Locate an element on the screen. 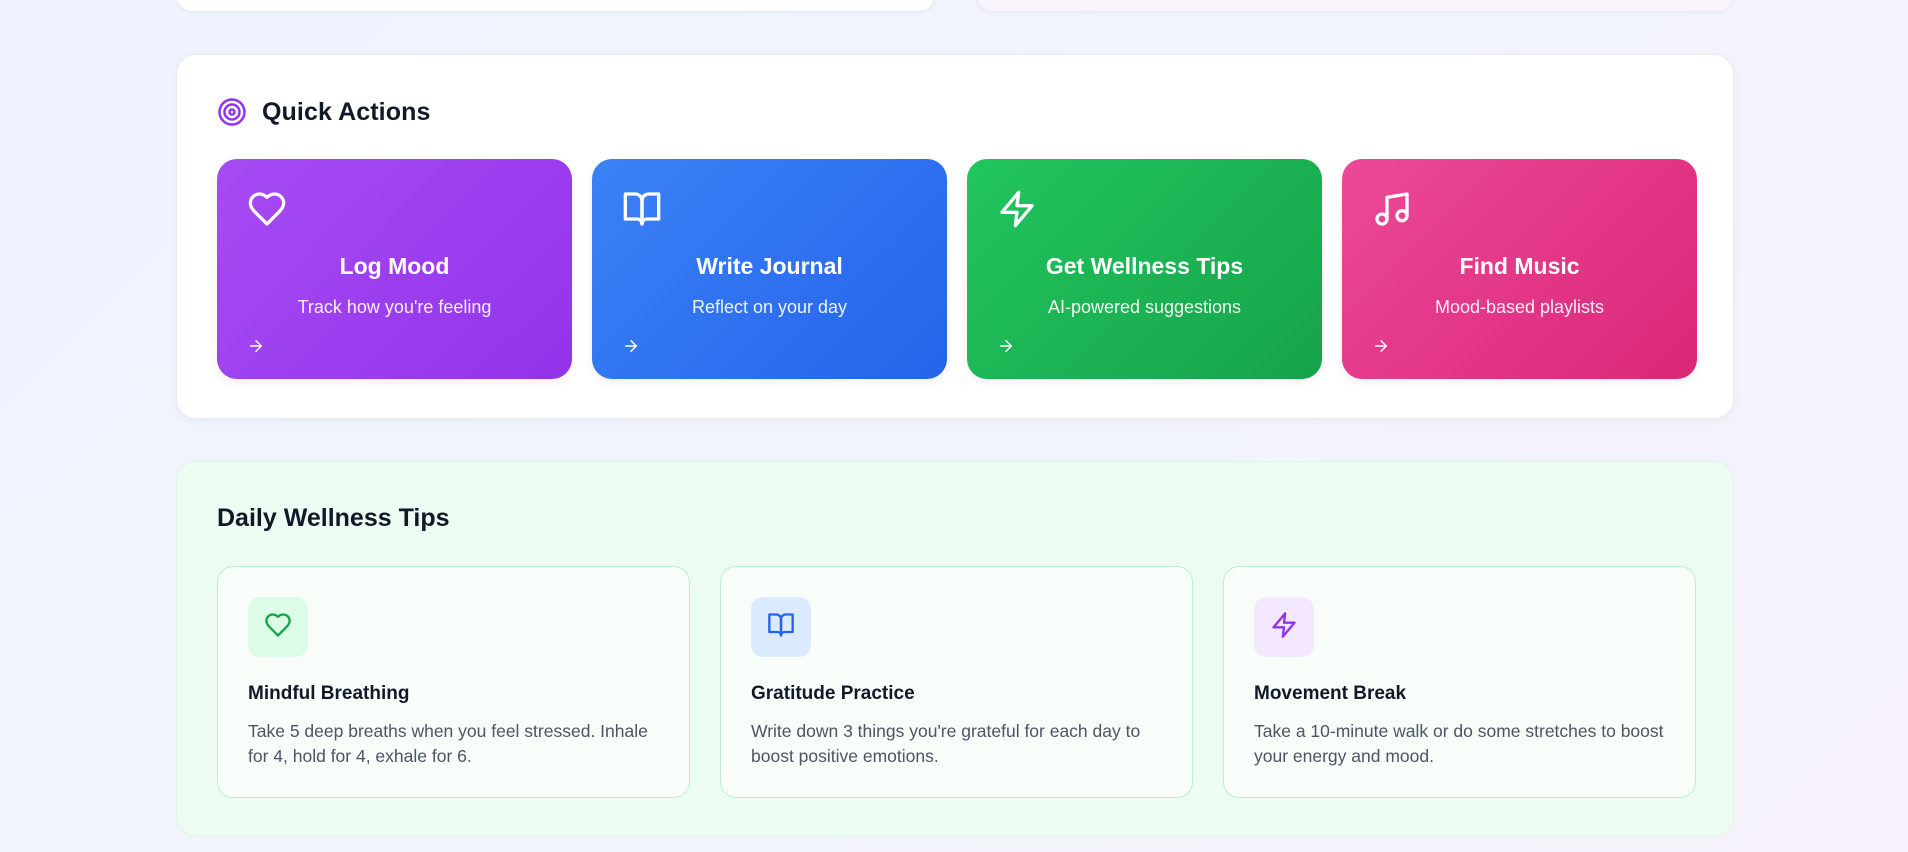 The width and height of the screenshot is (1908, 852). quick-actions-title: Quick Actions is located at coordinates (346, 111).